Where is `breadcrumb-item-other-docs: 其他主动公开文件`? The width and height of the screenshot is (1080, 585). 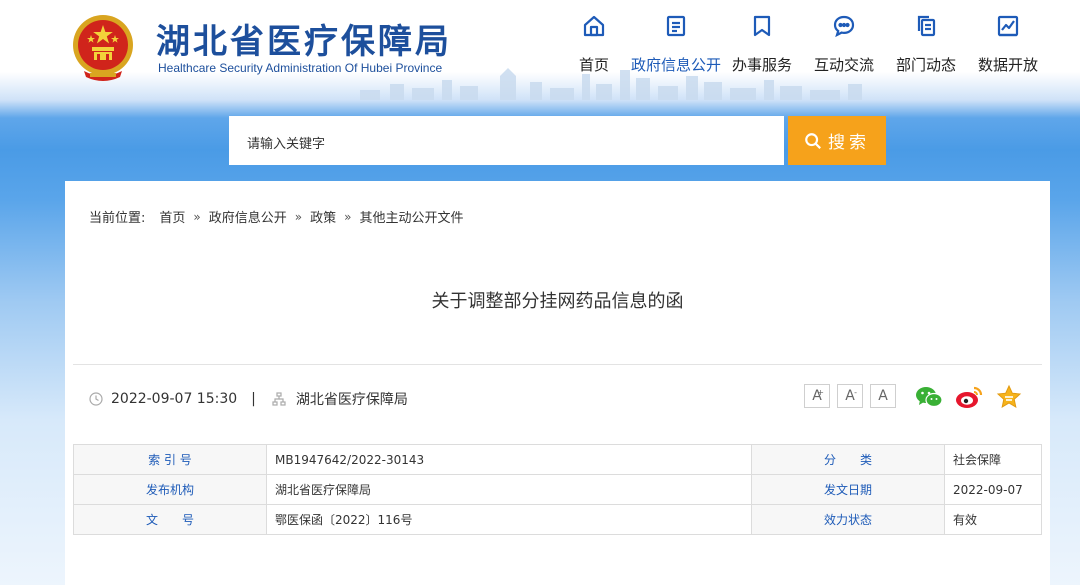
breadcrumb-item-other-docs: 其他主动公开文件 is located at coordinates (411, 216).